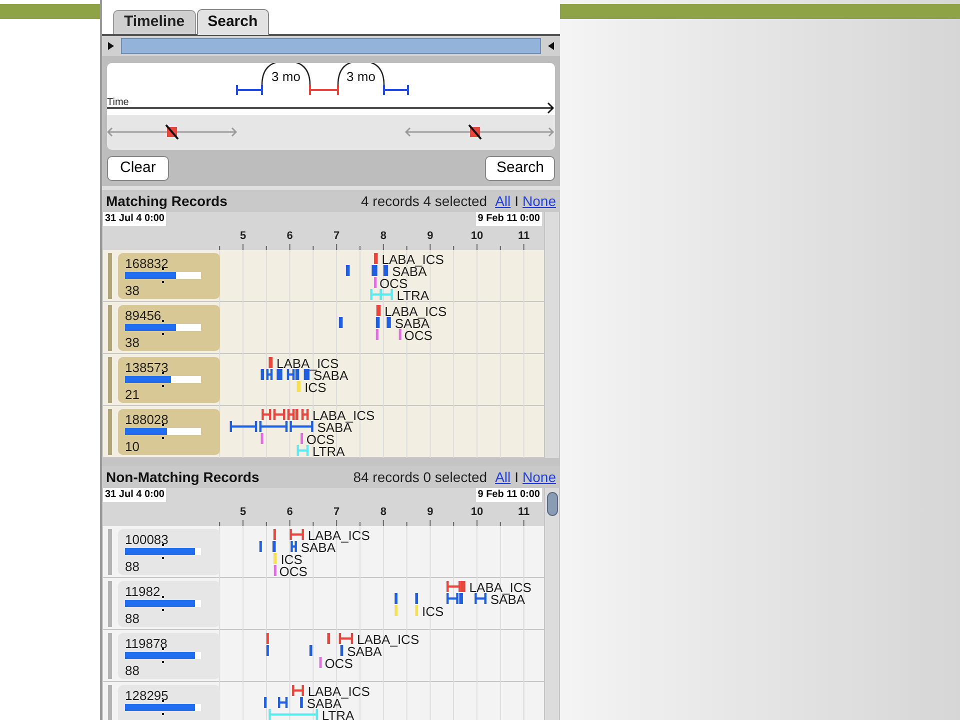  What do you see at coordinates (154, 22) in the screenshot?
I see `tab: Timeline` at bounding box center [154, 22].